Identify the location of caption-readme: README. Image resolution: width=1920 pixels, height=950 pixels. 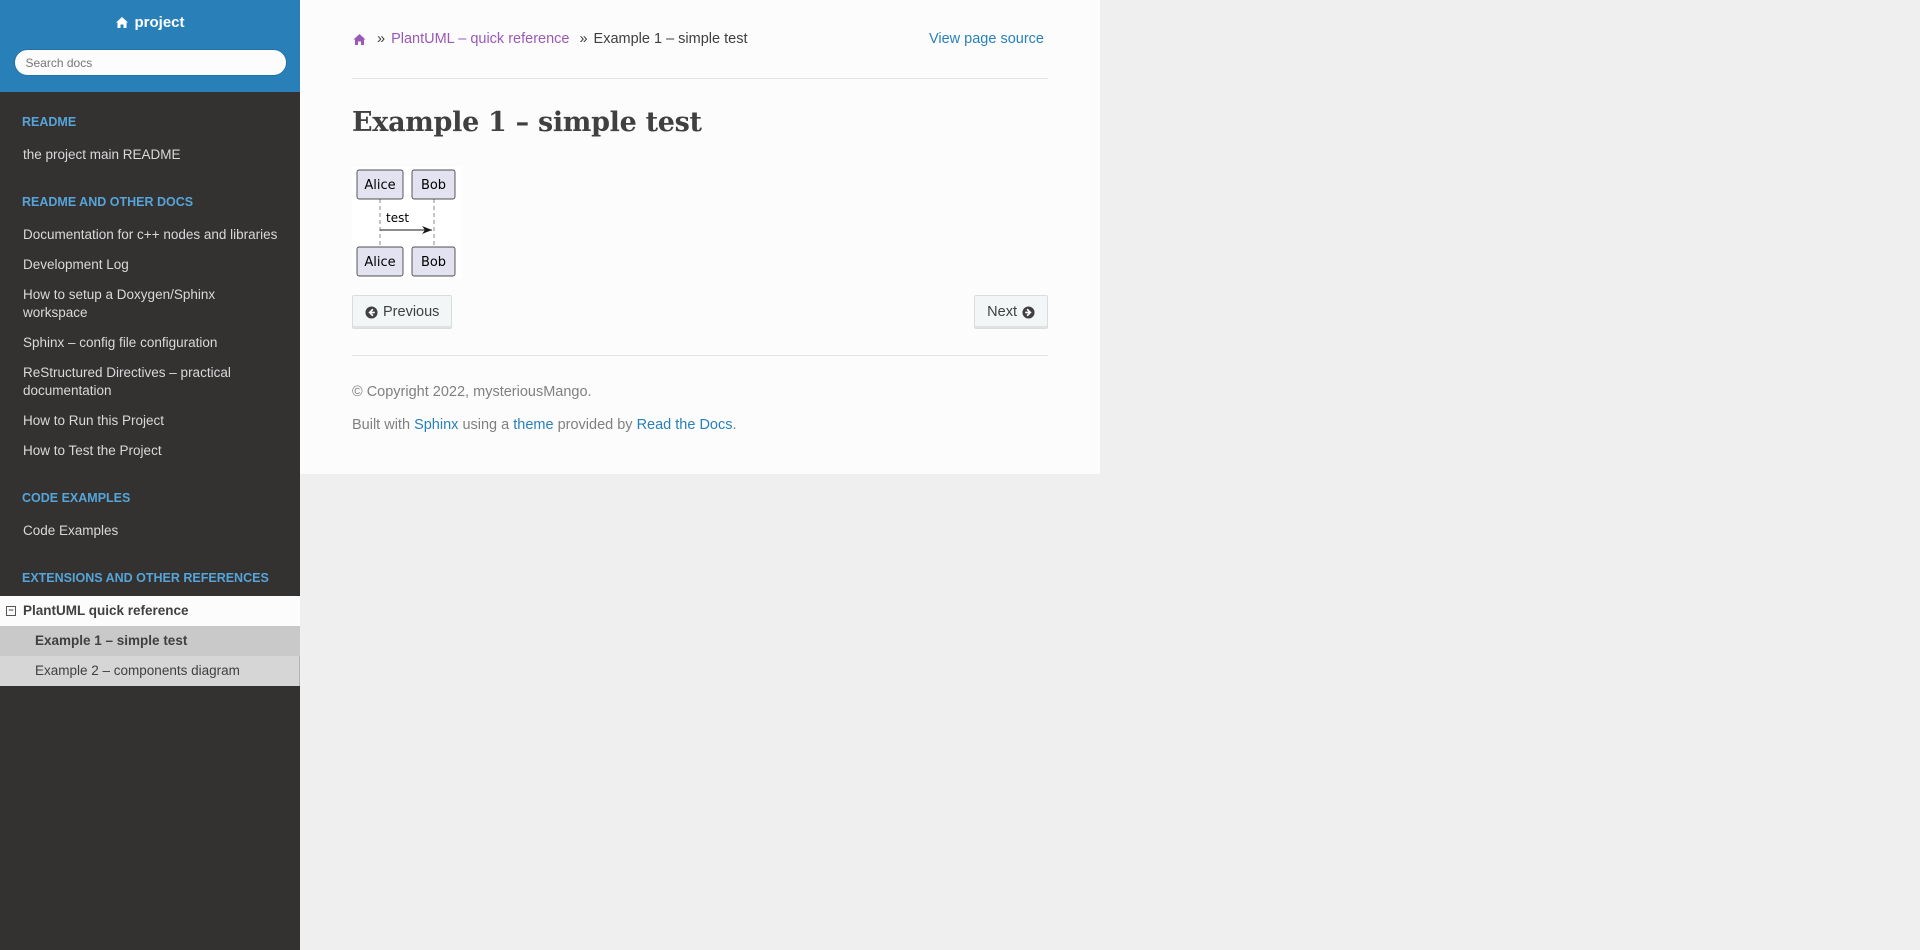
(49, 122).